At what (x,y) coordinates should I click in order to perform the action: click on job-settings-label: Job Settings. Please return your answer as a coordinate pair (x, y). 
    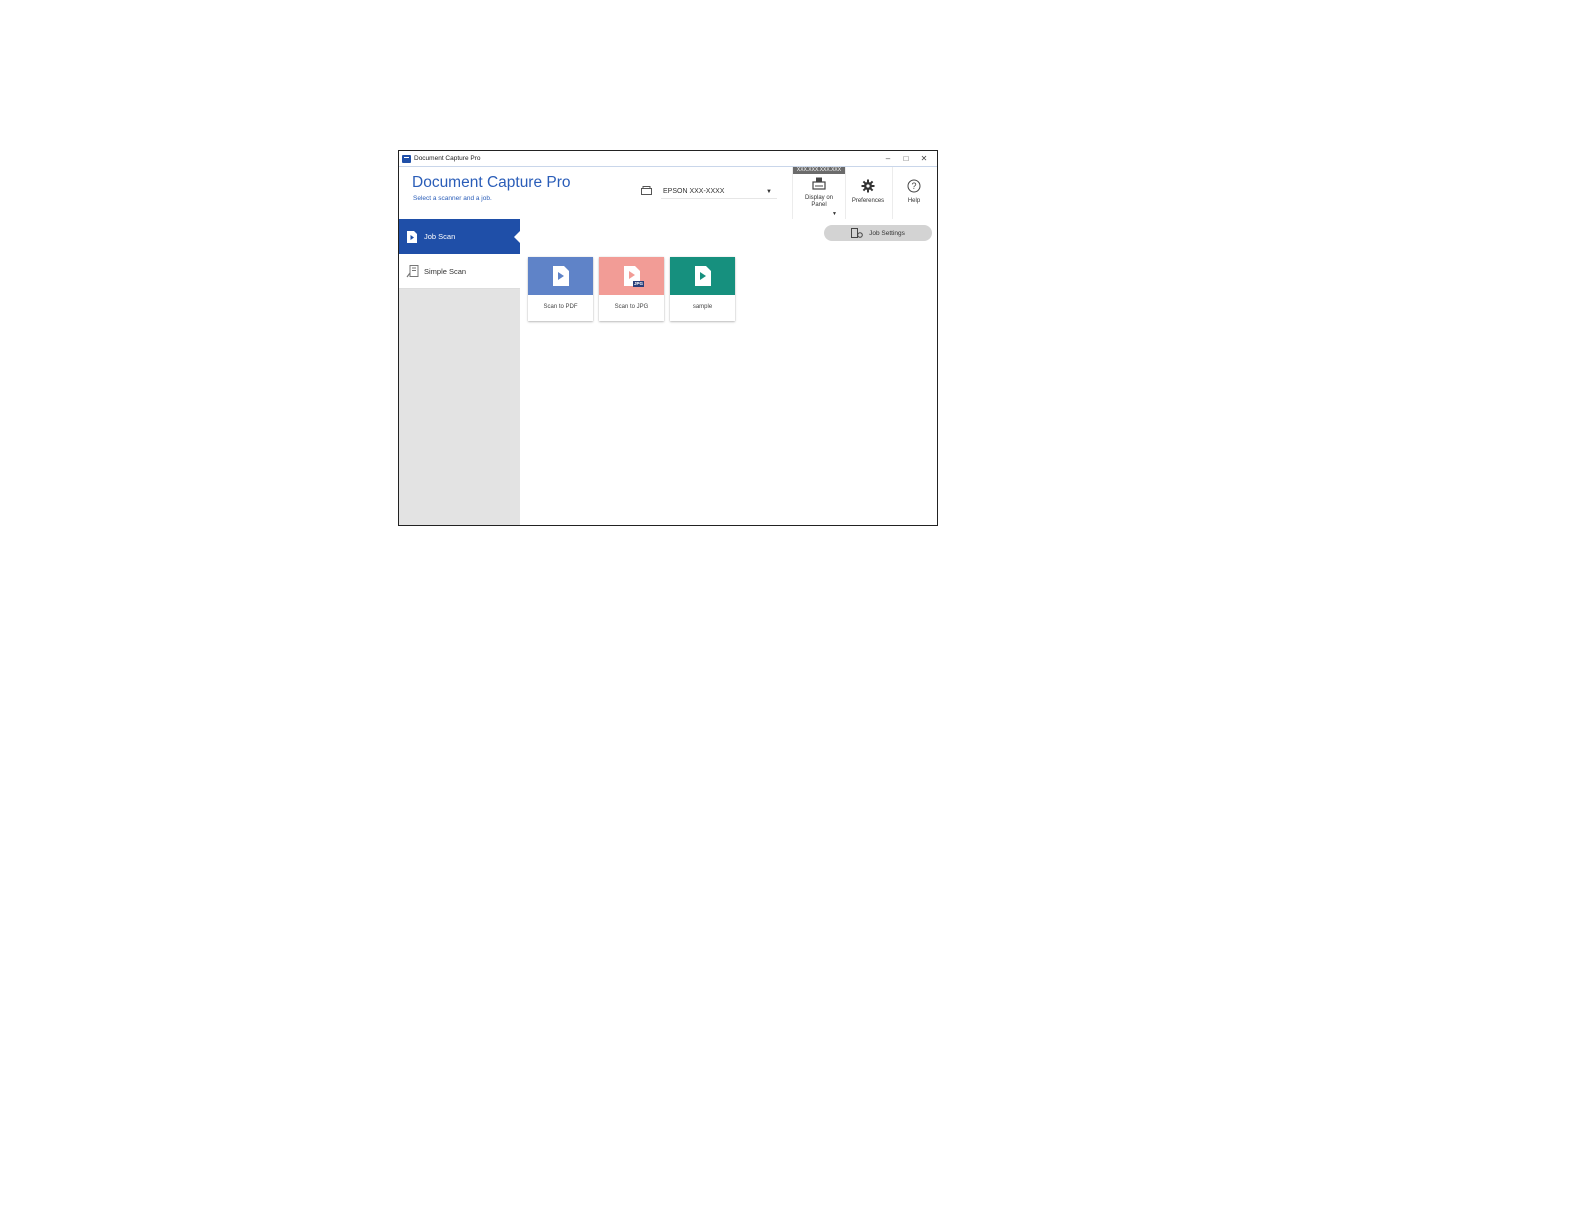
    Looking at the image, I should click on (887, 233).